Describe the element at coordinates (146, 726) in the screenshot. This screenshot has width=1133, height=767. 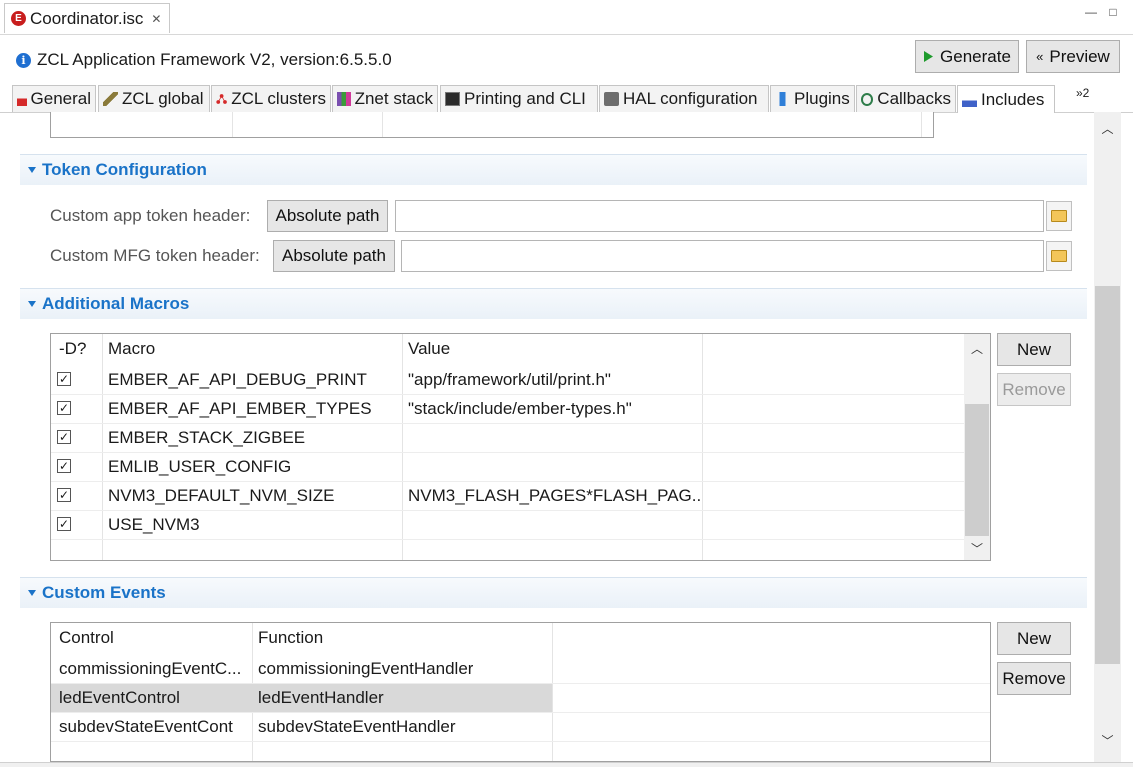
I see `event-control: subdevStateEventCont` at that location.